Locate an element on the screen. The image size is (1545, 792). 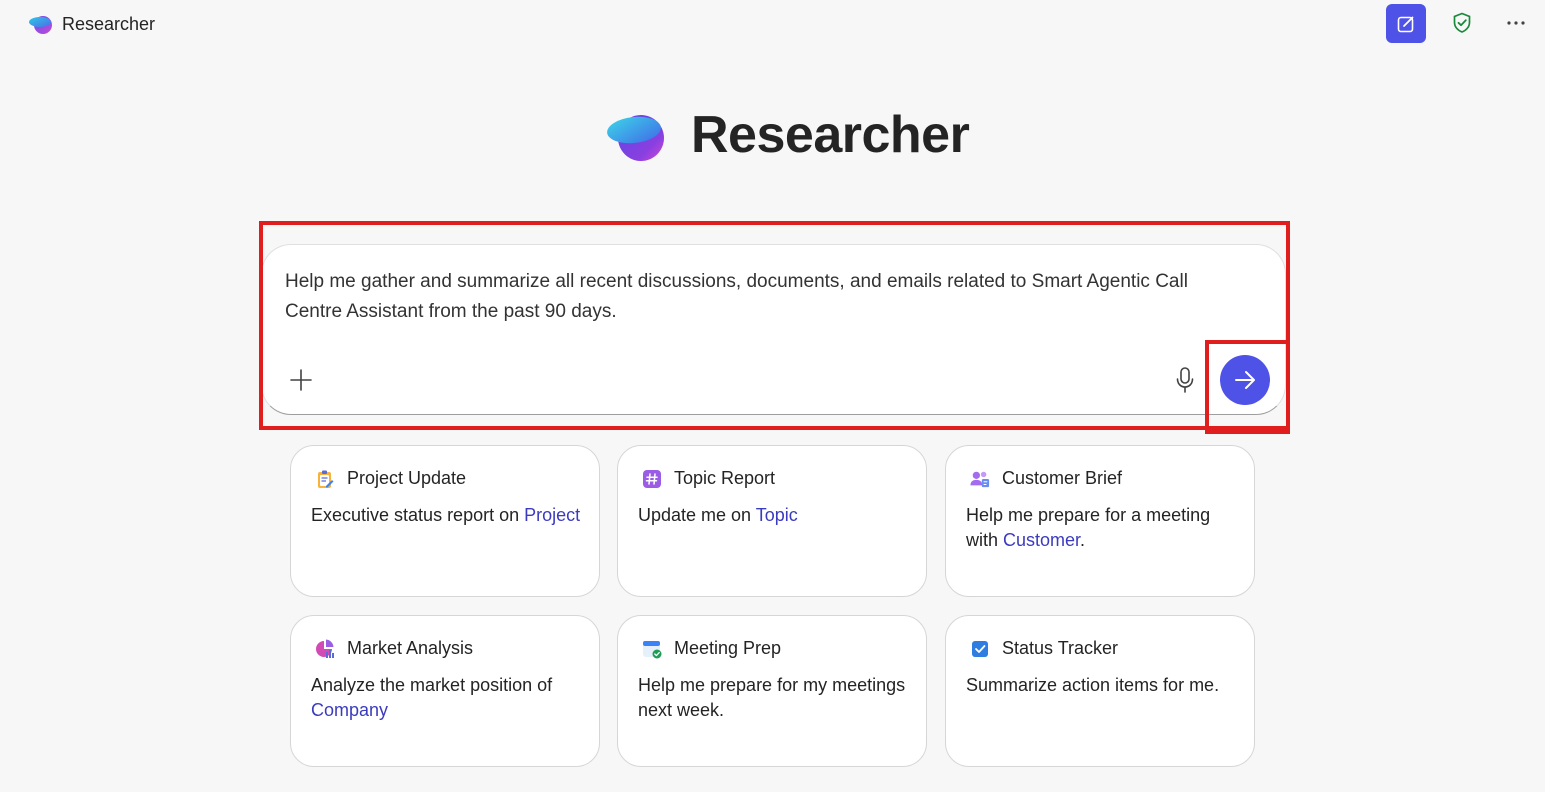
card-description: Update me on Topic is located at coordinates (718, 515).